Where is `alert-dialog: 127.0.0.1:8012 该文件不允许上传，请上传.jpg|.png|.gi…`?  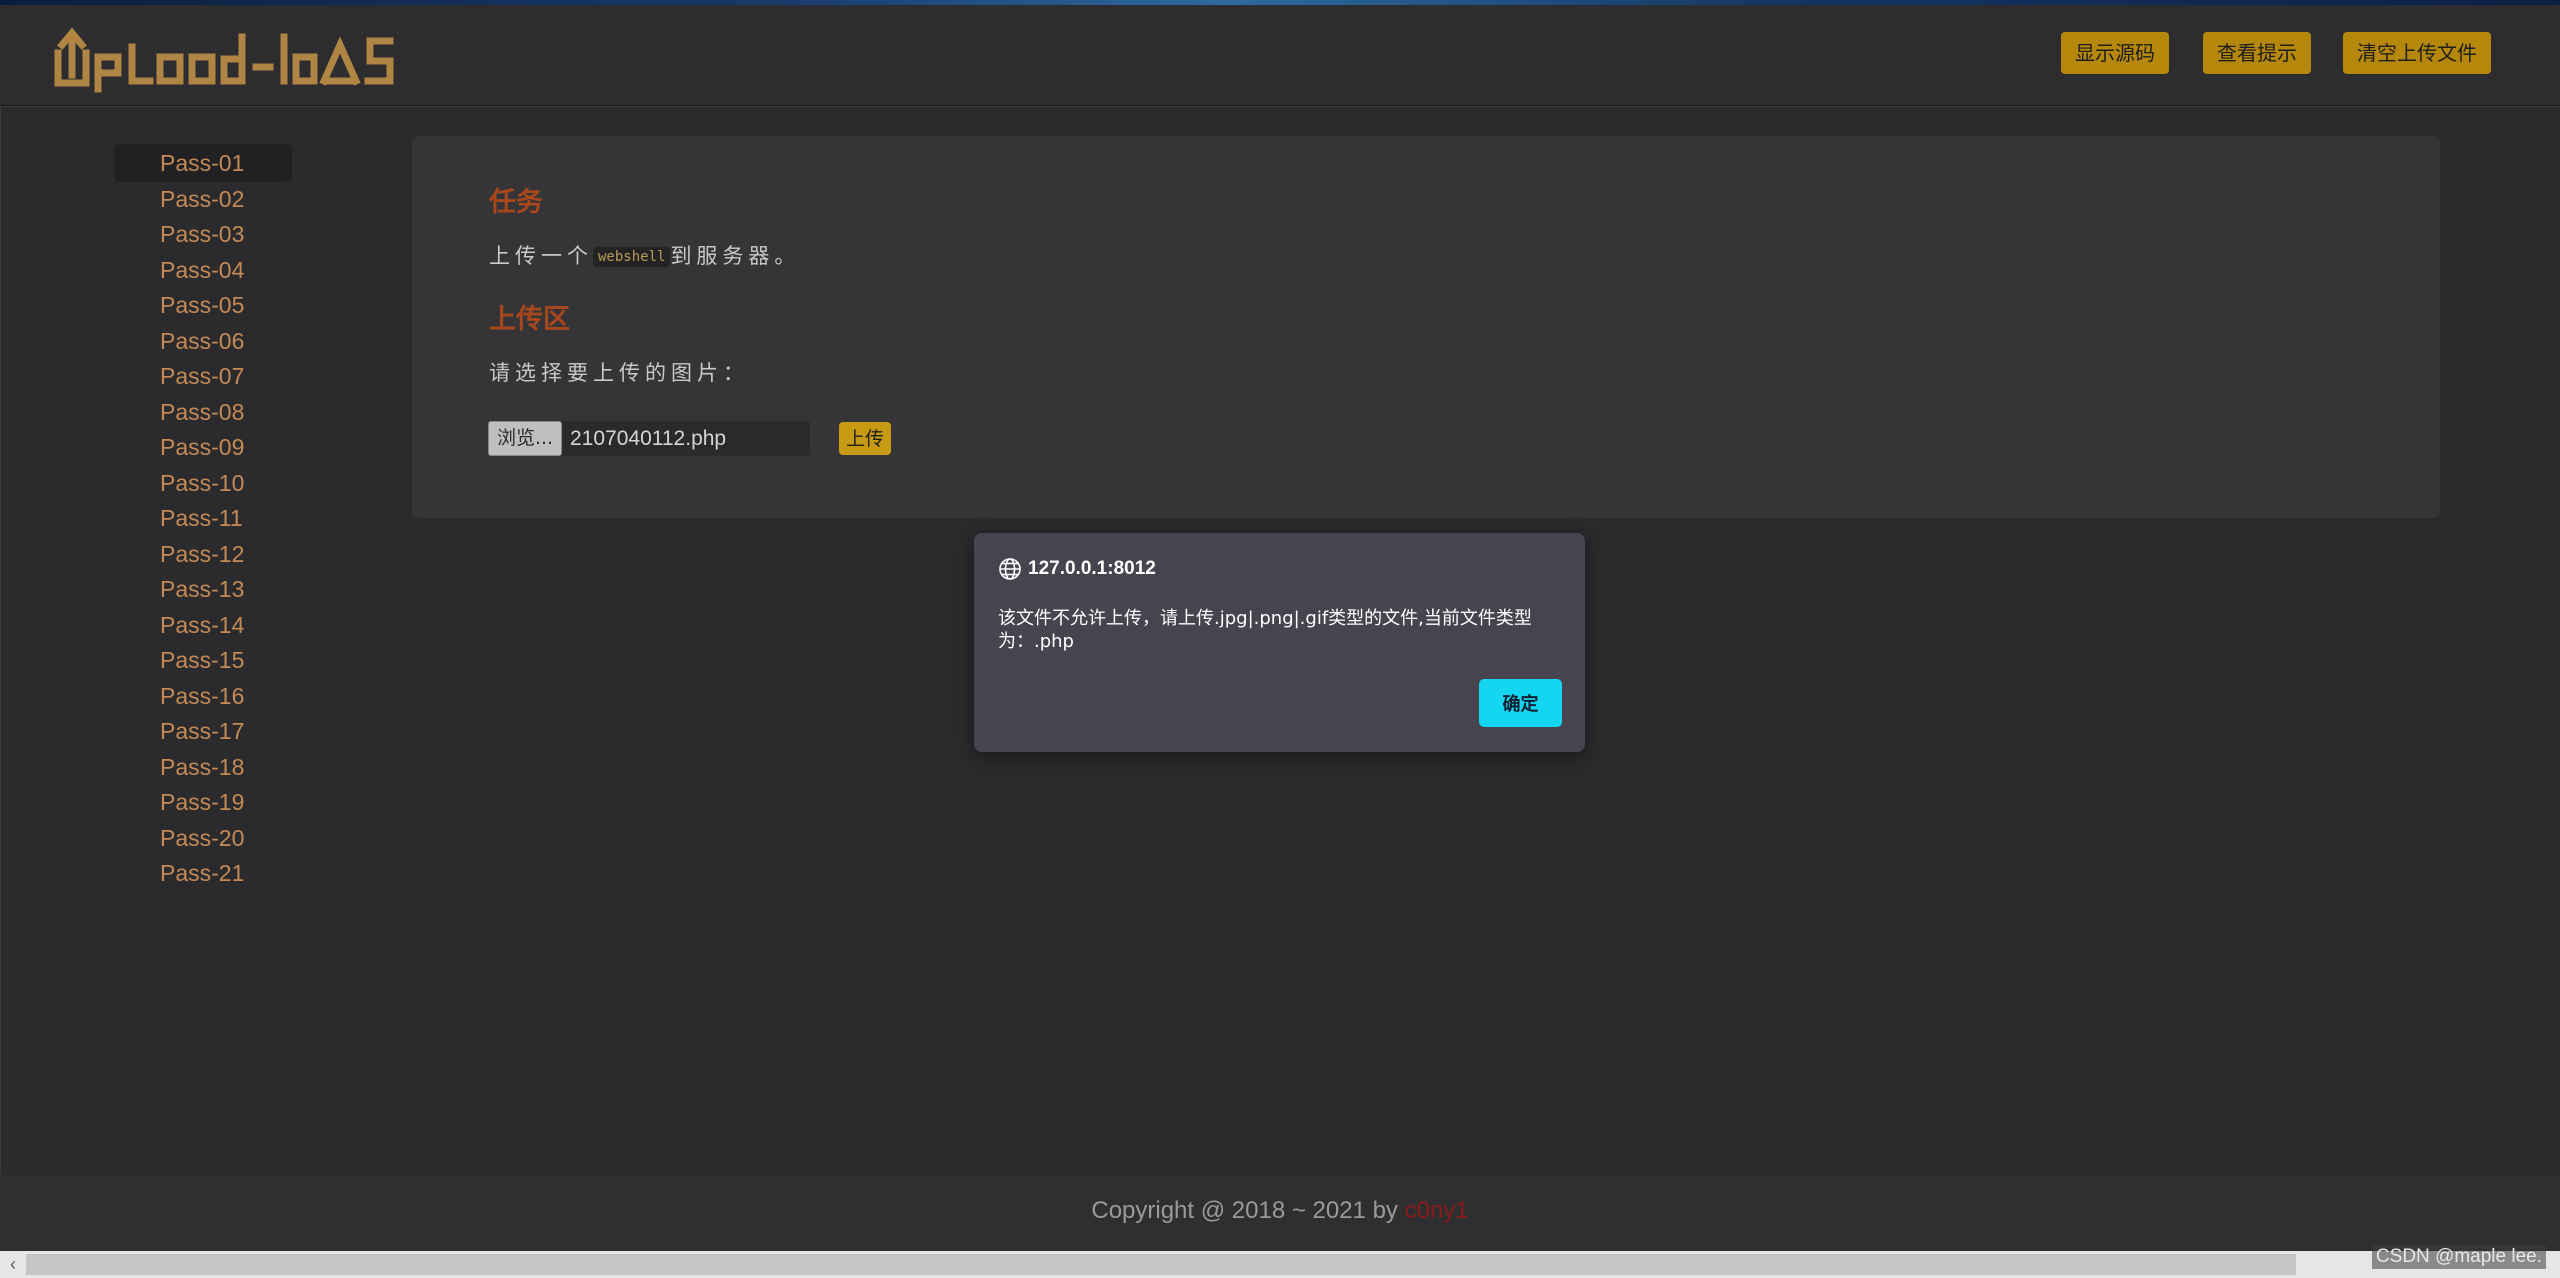
alert-dialog: 127.0.0.1:8012 该文件不允许上传，请上传.jpg|.png|.gi… is located at coordinates (1279, 642).